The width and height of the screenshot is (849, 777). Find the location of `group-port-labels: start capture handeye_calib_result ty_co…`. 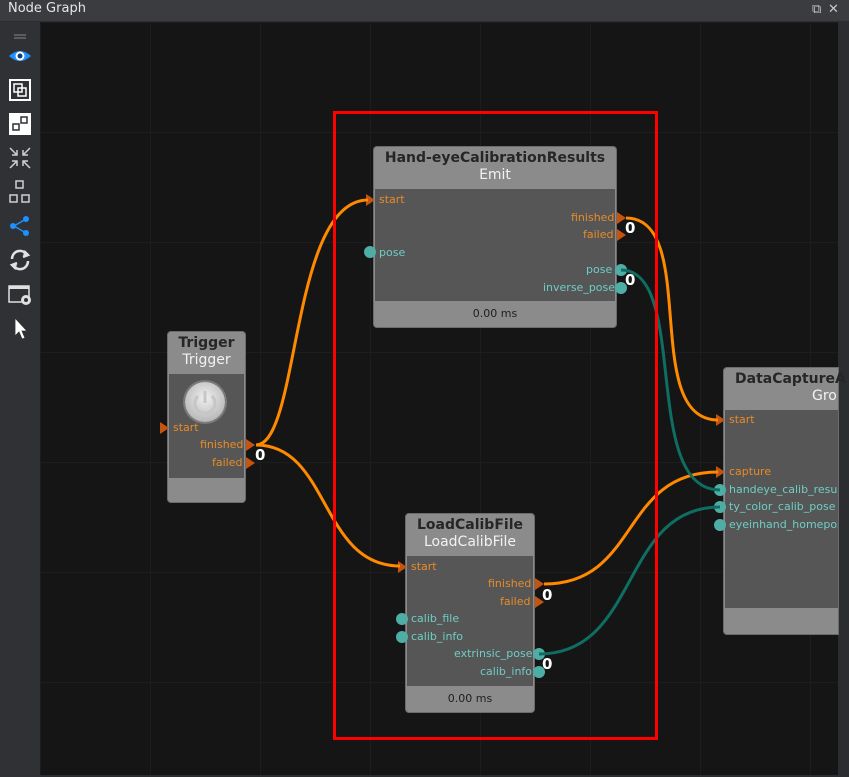

group-port-labels: start capture handeye_calib_result ty_co… is located at coordinates (781, 520).